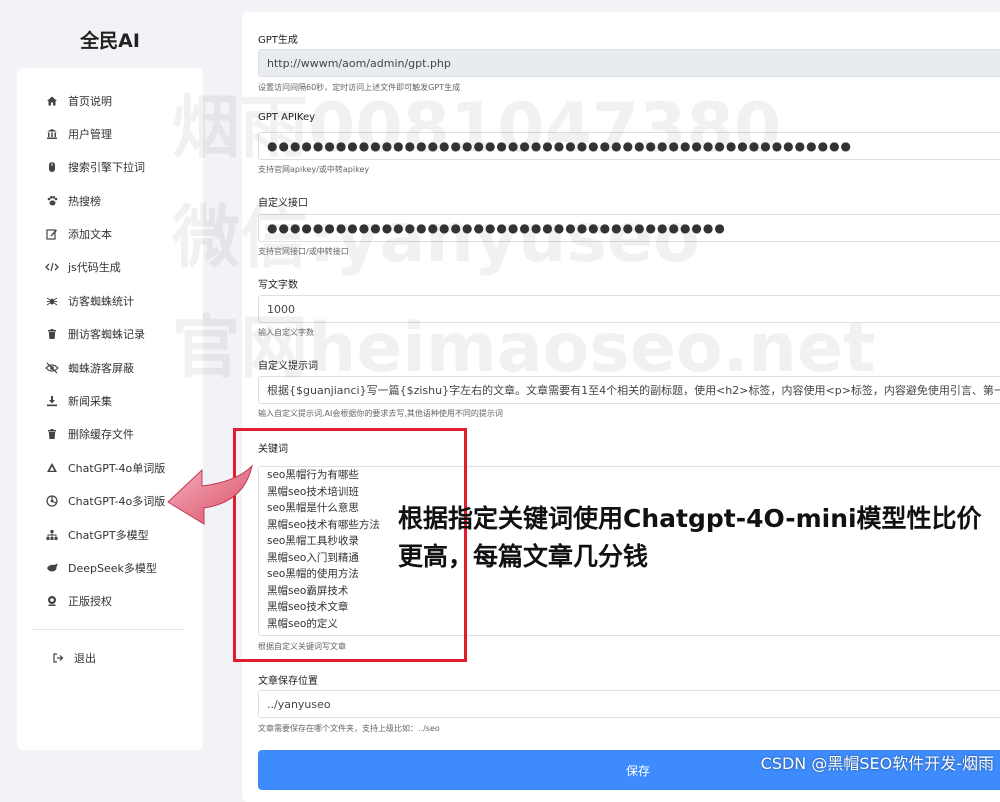 This screenshot has width=1000, height=802. I want to click on sidebar-item-home: 首页说明, so click(78, 101).